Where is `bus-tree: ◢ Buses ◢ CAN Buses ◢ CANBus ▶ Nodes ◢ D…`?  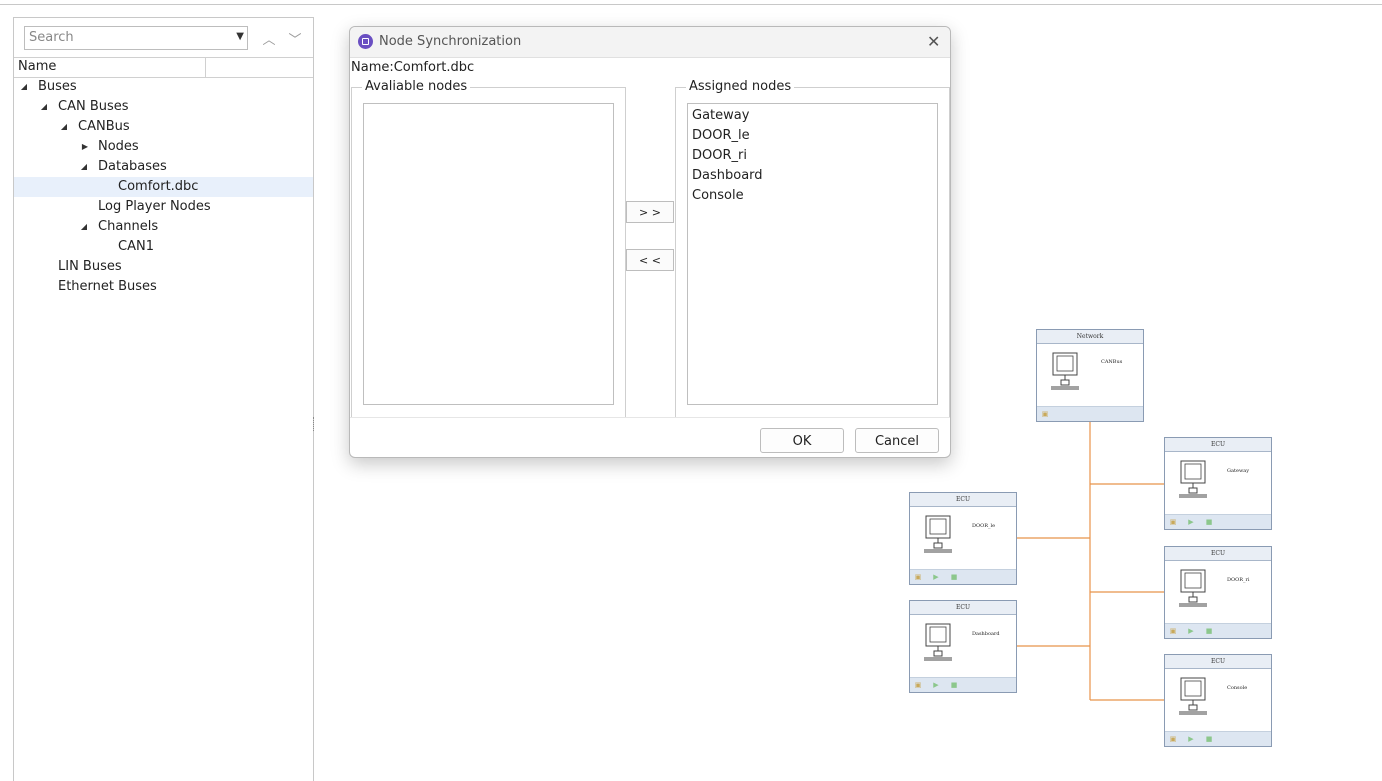 bus-tree: ◢ Buses ◢ CAN Buses ◢ CANBus ▶ Nodes ◢ D… is located at coordinates (163, 187).